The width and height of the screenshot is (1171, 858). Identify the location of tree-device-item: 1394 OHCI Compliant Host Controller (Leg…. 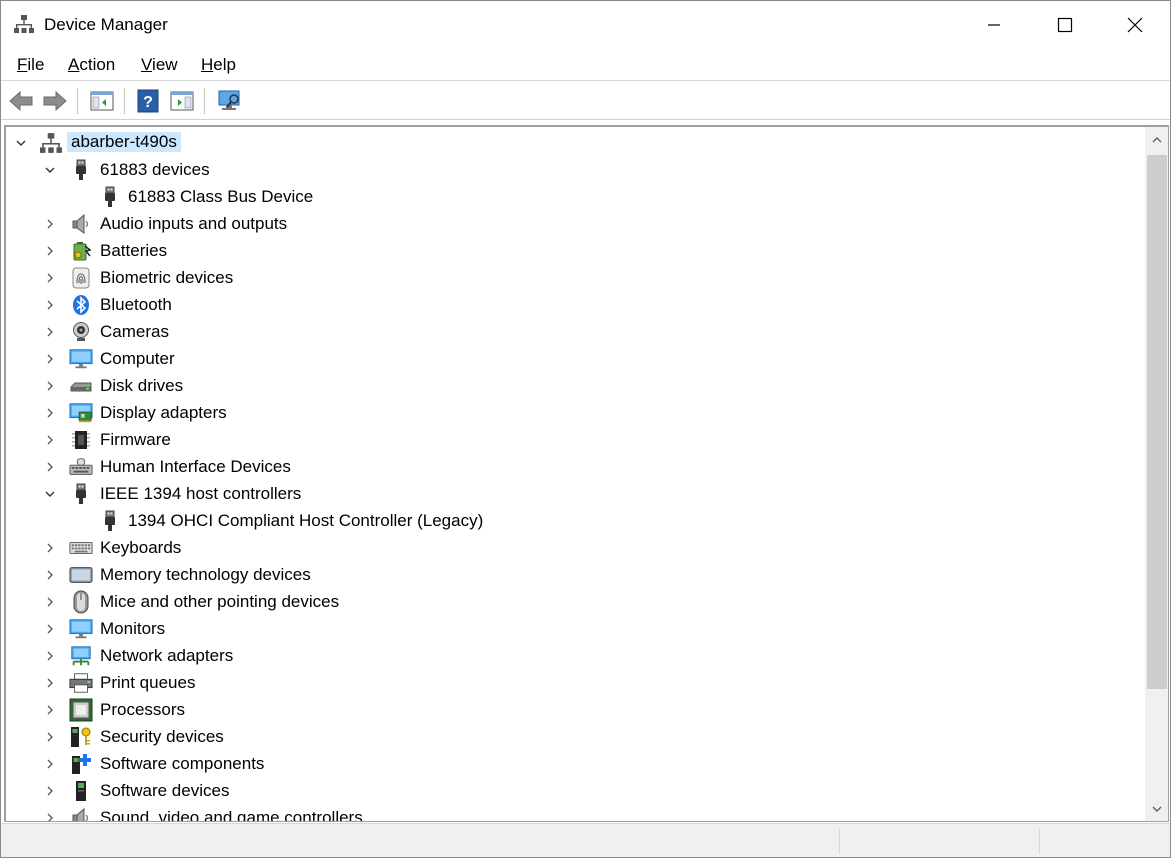
(574, 520).